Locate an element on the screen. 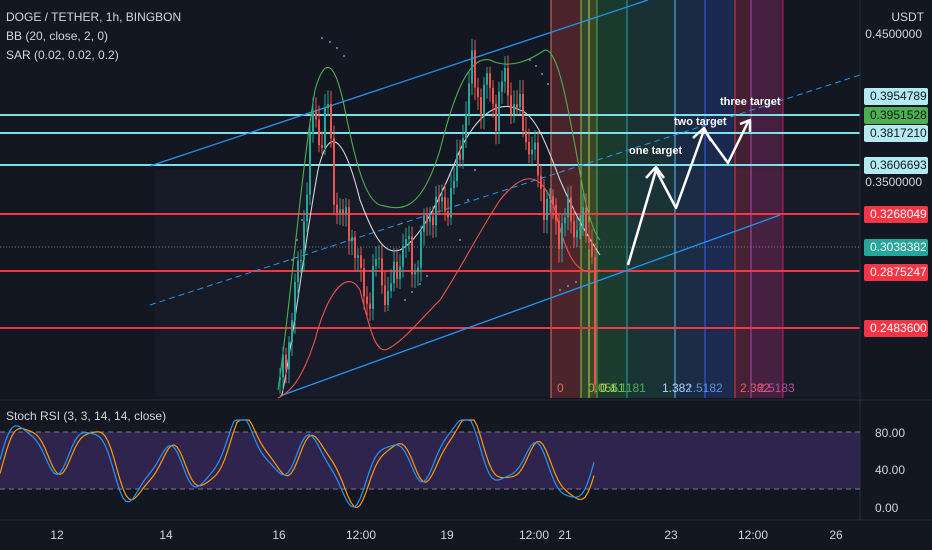 Image resolution: width=932 pixels, height=550 pixels. two-target-label: two target is located at coordinates (700, 122).